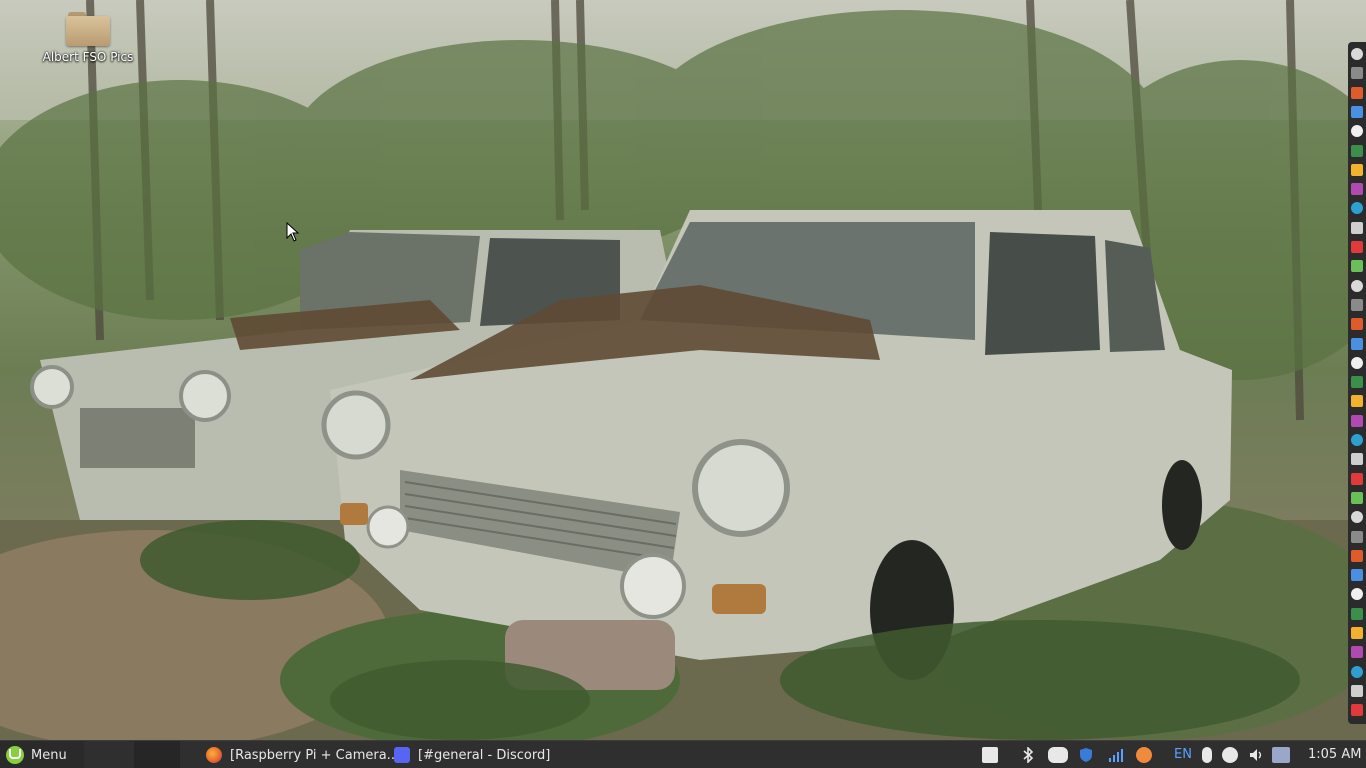  I want to click on pinned-app-28-icon, so click(1357, 575).